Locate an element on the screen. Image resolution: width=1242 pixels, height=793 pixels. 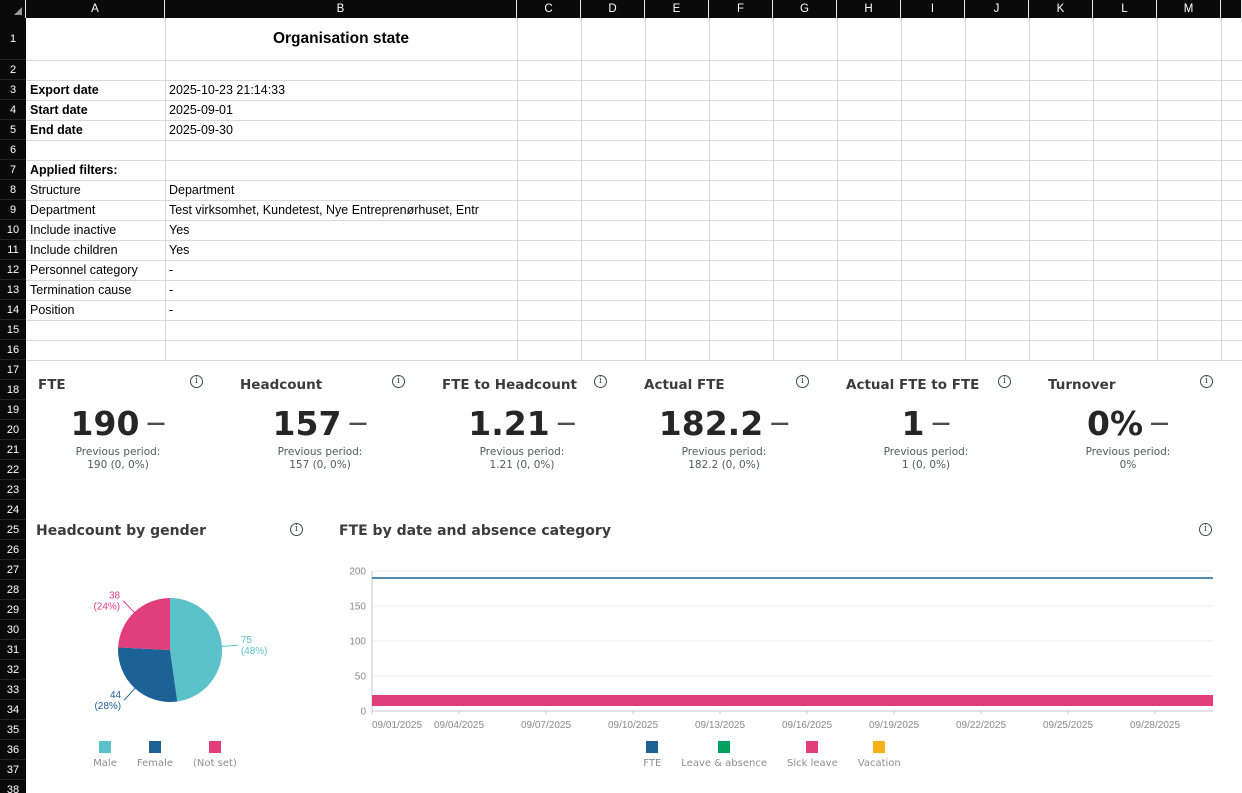
cell-A9: Department is located at coordinates (97, 210).